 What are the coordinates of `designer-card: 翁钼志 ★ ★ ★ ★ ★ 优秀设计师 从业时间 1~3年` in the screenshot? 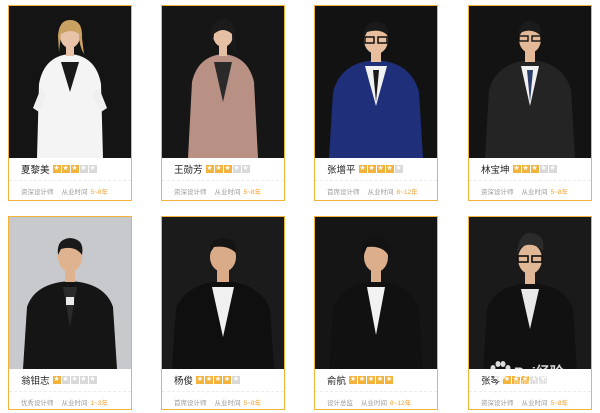 It's located at (70, 313).